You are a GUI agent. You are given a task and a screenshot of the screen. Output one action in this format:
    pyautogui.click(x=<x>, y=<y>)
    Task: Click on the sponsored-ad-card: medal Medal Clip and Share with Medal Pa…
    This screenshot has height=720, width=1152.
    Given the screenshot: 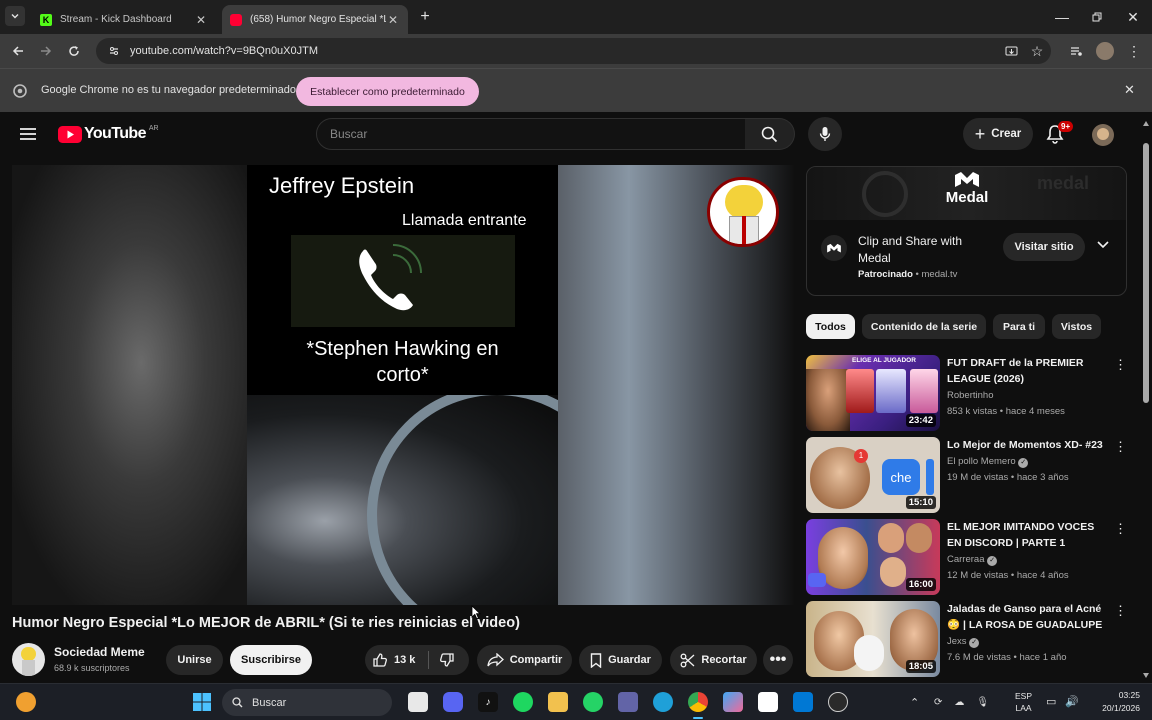 What is the action you would take?
    pyautogui.click(x=966, y=231)
    